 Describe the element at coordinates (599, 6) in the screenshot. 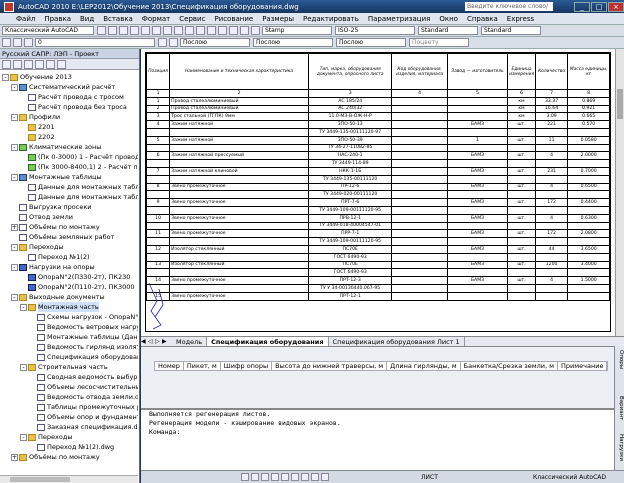

I see `maximize-icon: □` at that location.